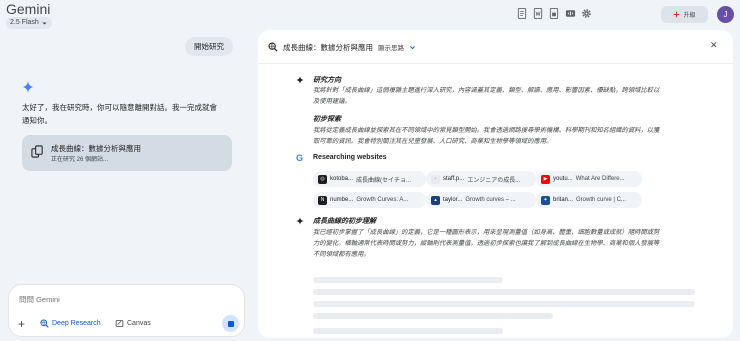  What do you see at coordinates (545, 179) in the screenshot?
I see `youtube-favicon-icon: ▶` at bounding box center [545, 179].